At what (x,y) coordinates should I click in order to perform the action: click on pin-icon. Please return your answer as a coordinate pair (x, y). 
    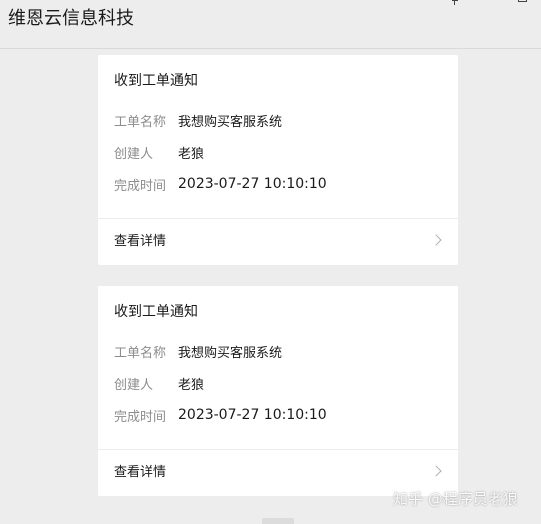
    Looking at the image, I should click on (455, 3).